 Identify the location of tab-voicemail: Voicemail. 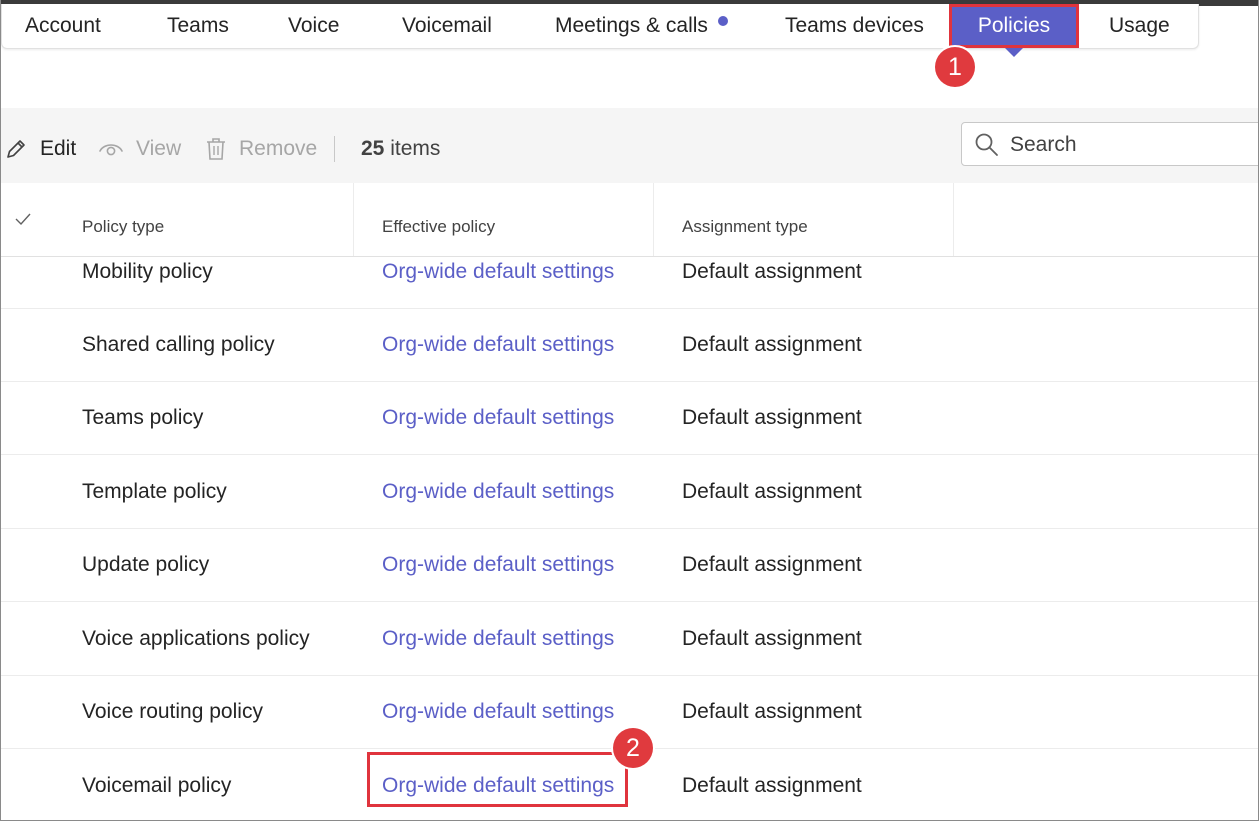
(447, 26).